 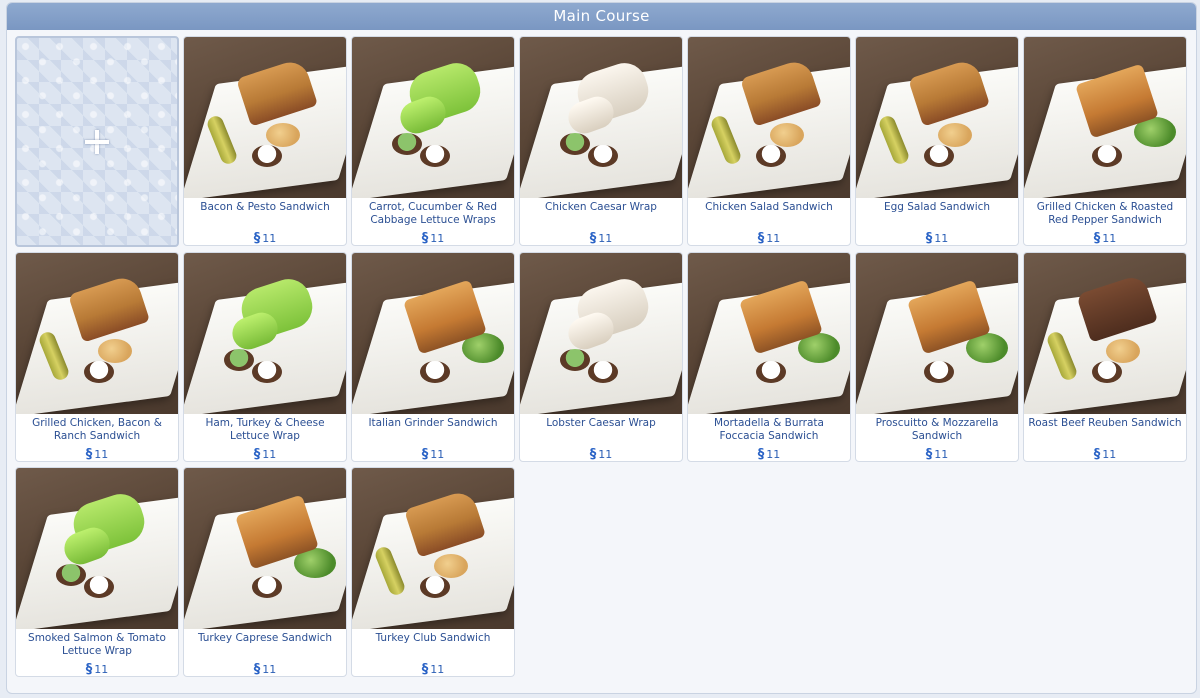 What do you see at coordinates (433, 423) in the screenshot?
I see `menu-item-name: Italian Grinder Sandwich` at bounding box center [433, 423].